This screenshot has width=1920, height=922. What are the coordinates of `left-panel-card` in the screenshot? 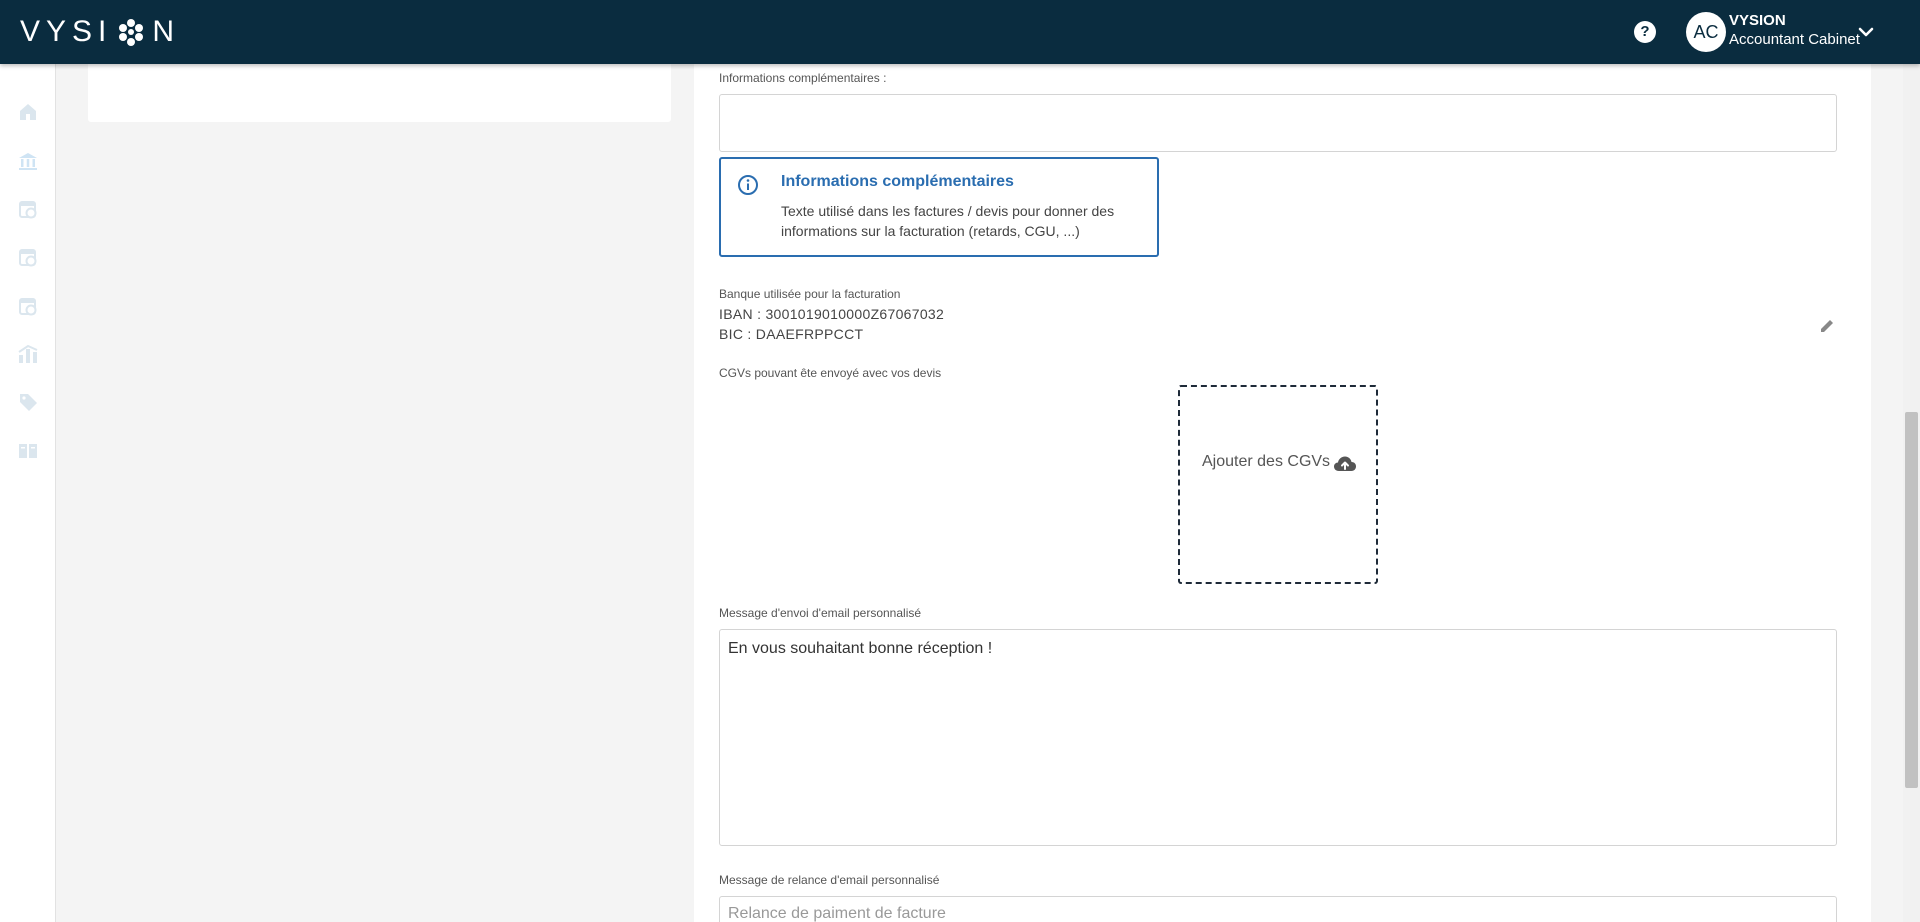 It's located at (379, 93).